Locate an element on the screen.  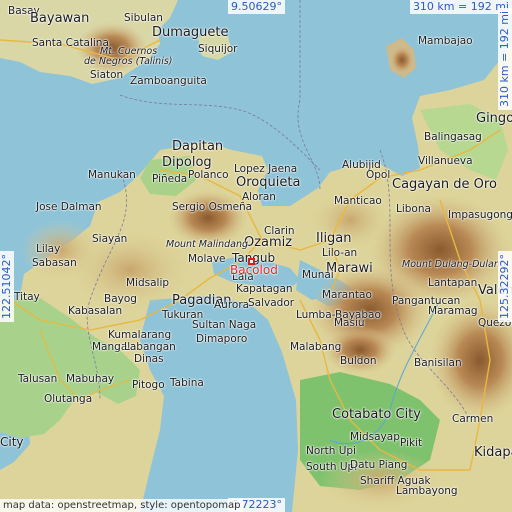
place-label: Labangan is located at coordinates (150, 347).